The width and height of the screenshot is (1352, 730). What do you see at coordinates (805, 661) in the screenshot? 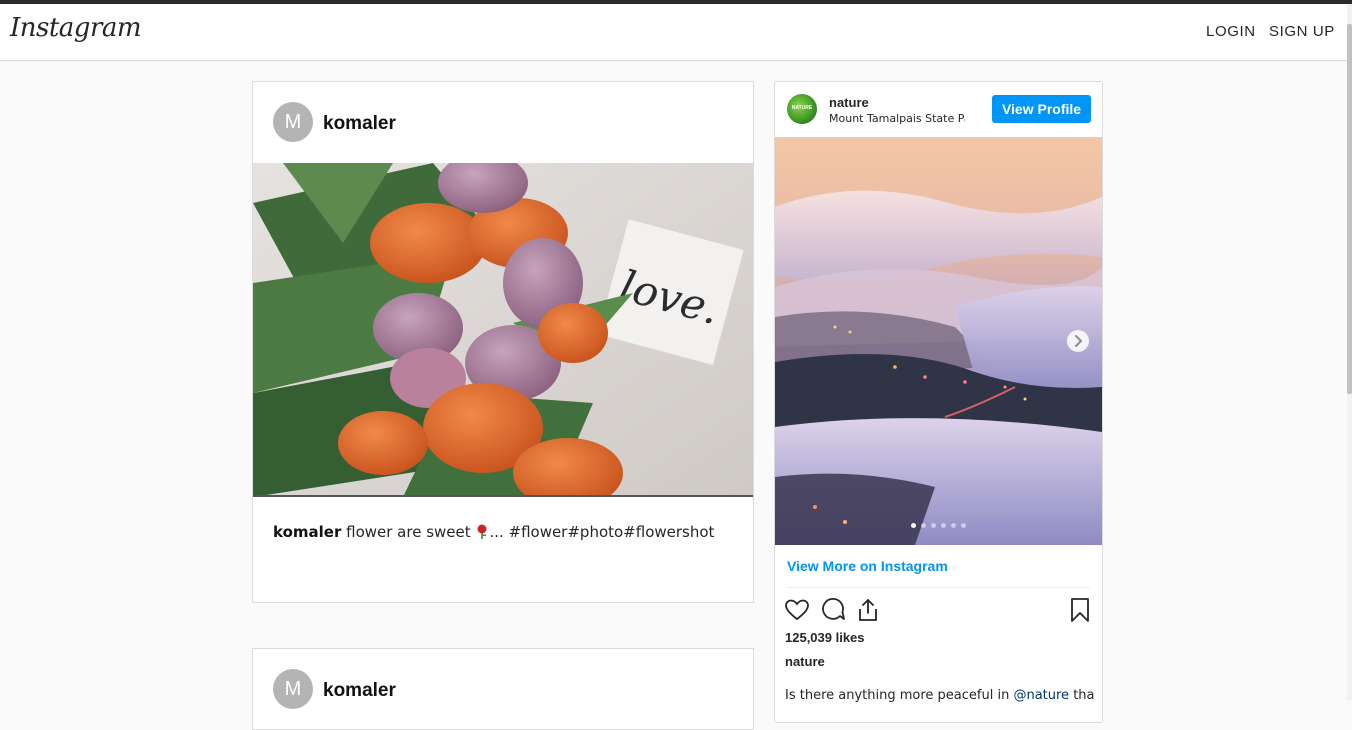
I see `post-owner: nature` at bounding box center [805, 661].